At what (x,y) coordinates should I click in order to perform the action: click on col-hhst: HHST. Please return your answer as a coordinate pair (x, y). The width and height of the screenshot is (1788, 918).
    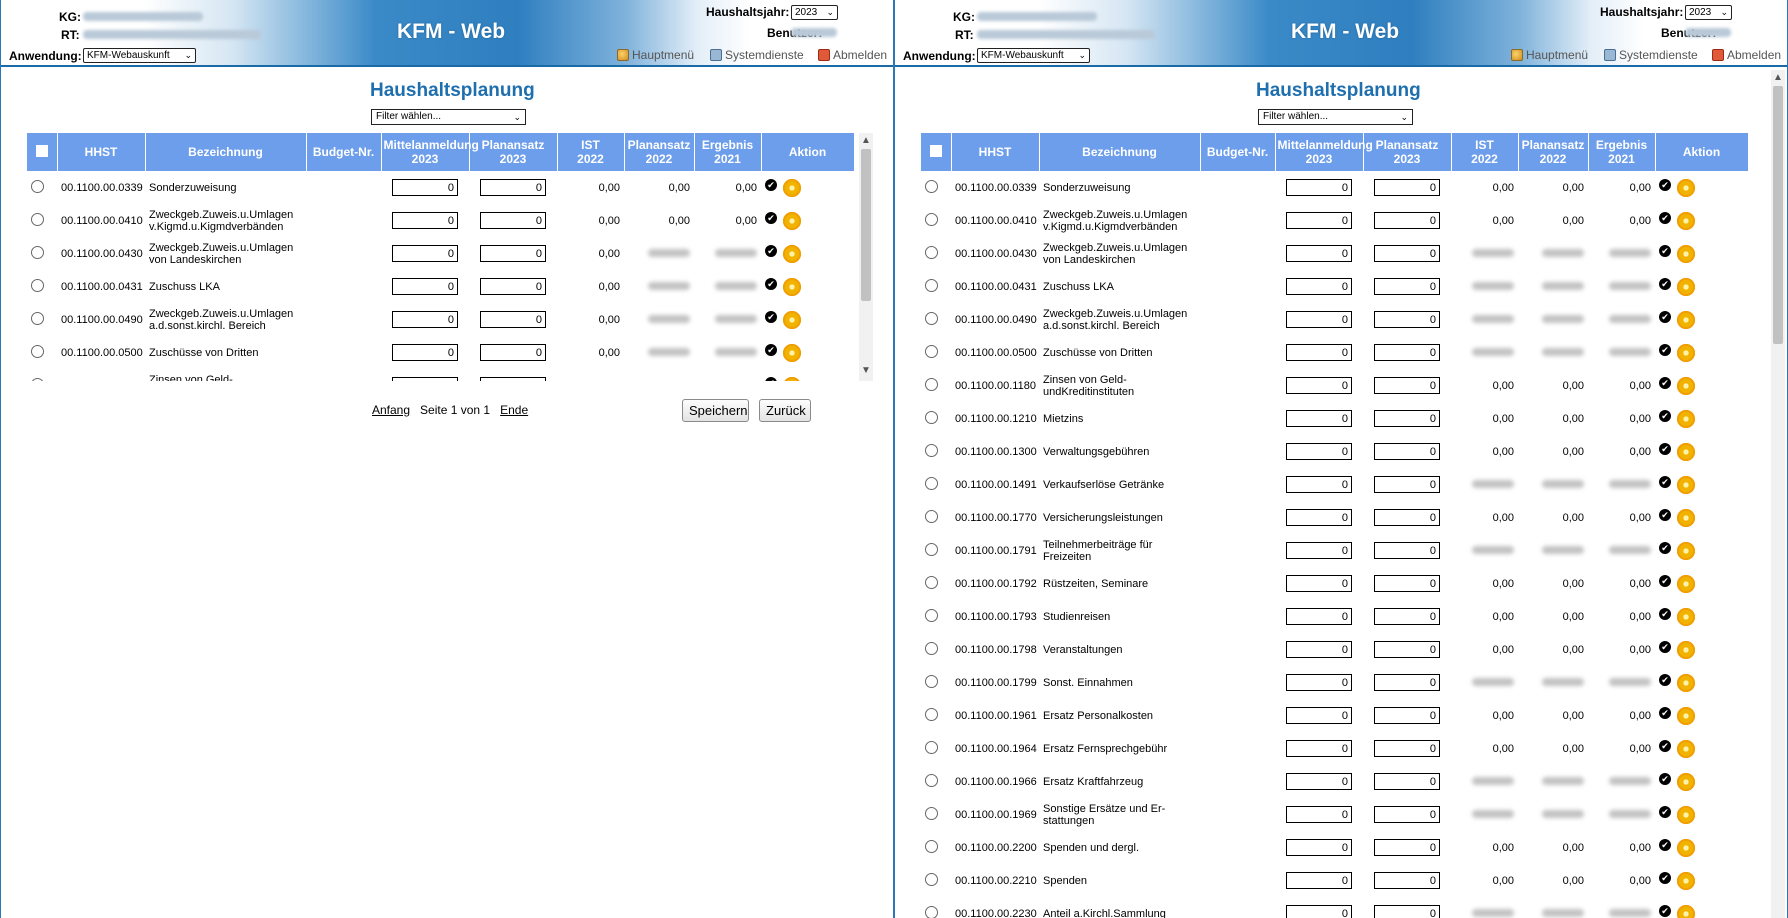
    Looking at the image, I should click on (101, 152).